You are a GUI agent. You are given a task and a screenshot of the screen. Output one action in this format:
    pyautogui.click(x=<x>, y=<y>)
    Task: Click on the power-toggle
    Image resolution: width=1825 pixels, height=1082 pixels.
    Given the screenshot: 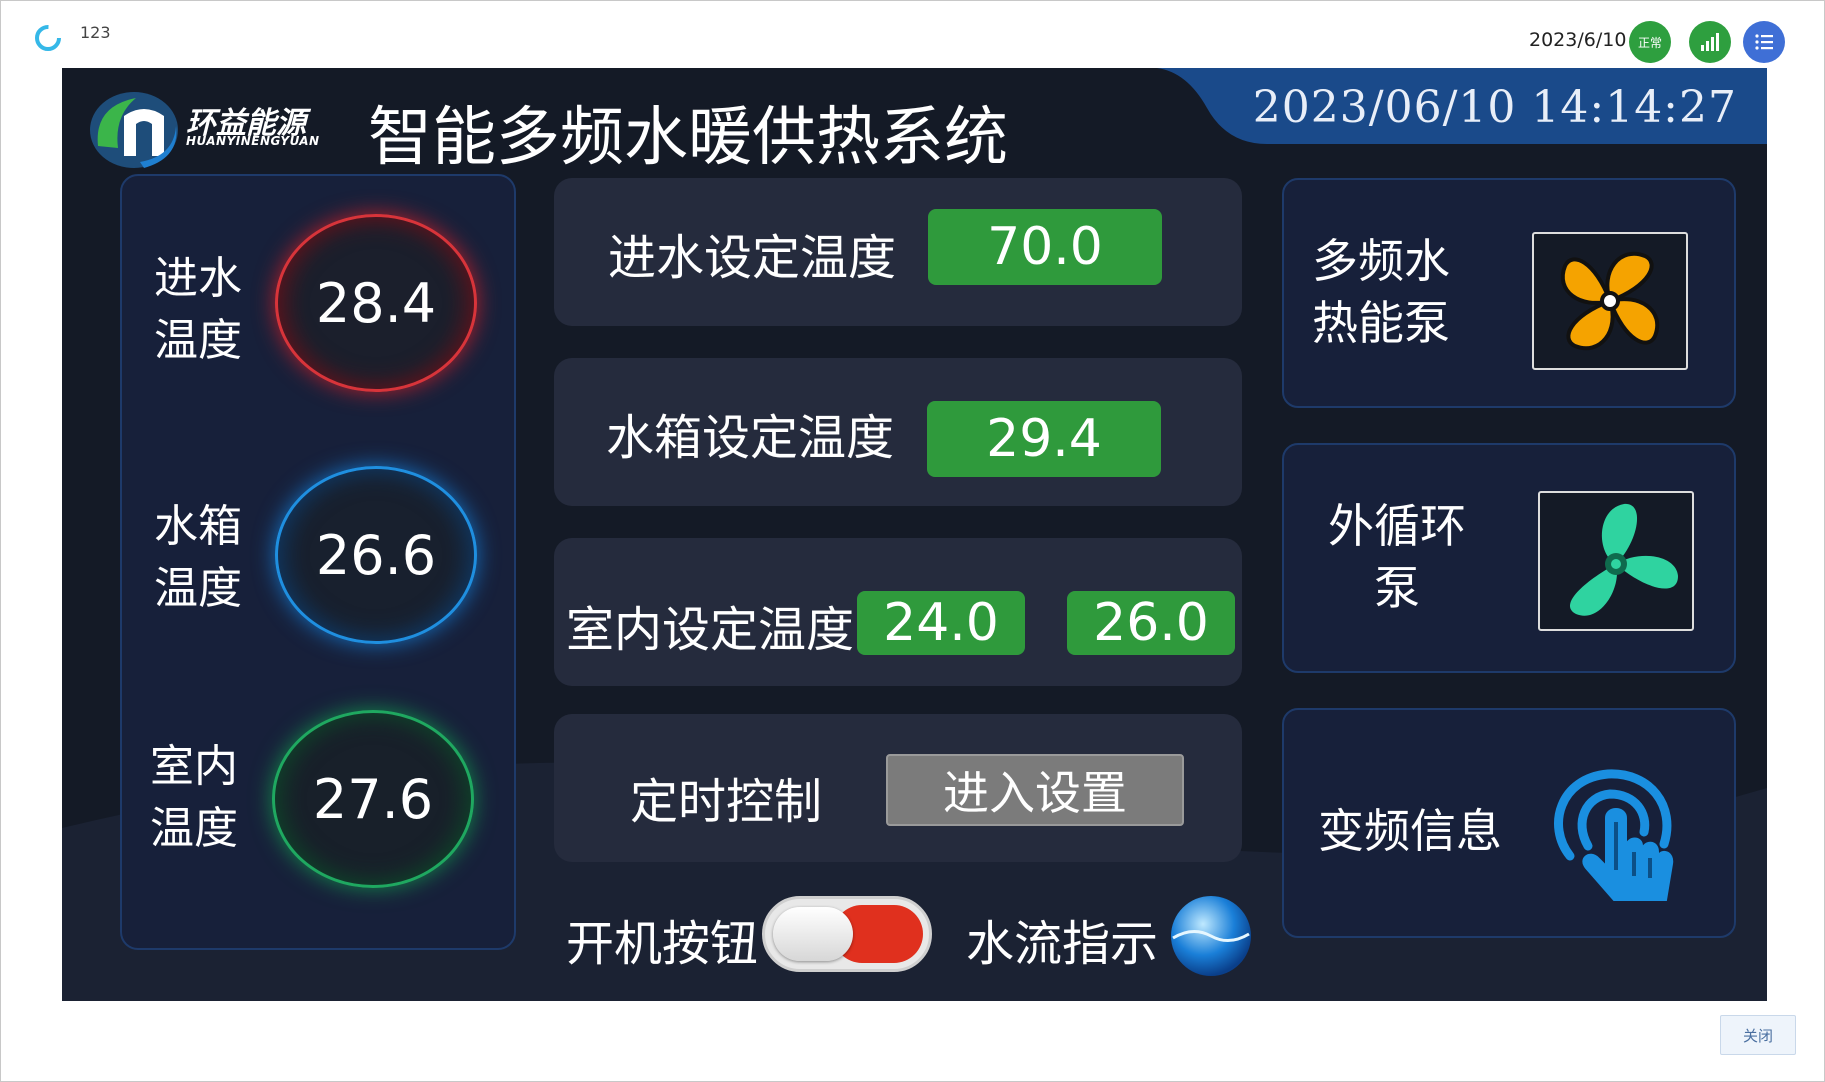 What is the action you would take?
    pyautogui.click(x=847, y=934)
    